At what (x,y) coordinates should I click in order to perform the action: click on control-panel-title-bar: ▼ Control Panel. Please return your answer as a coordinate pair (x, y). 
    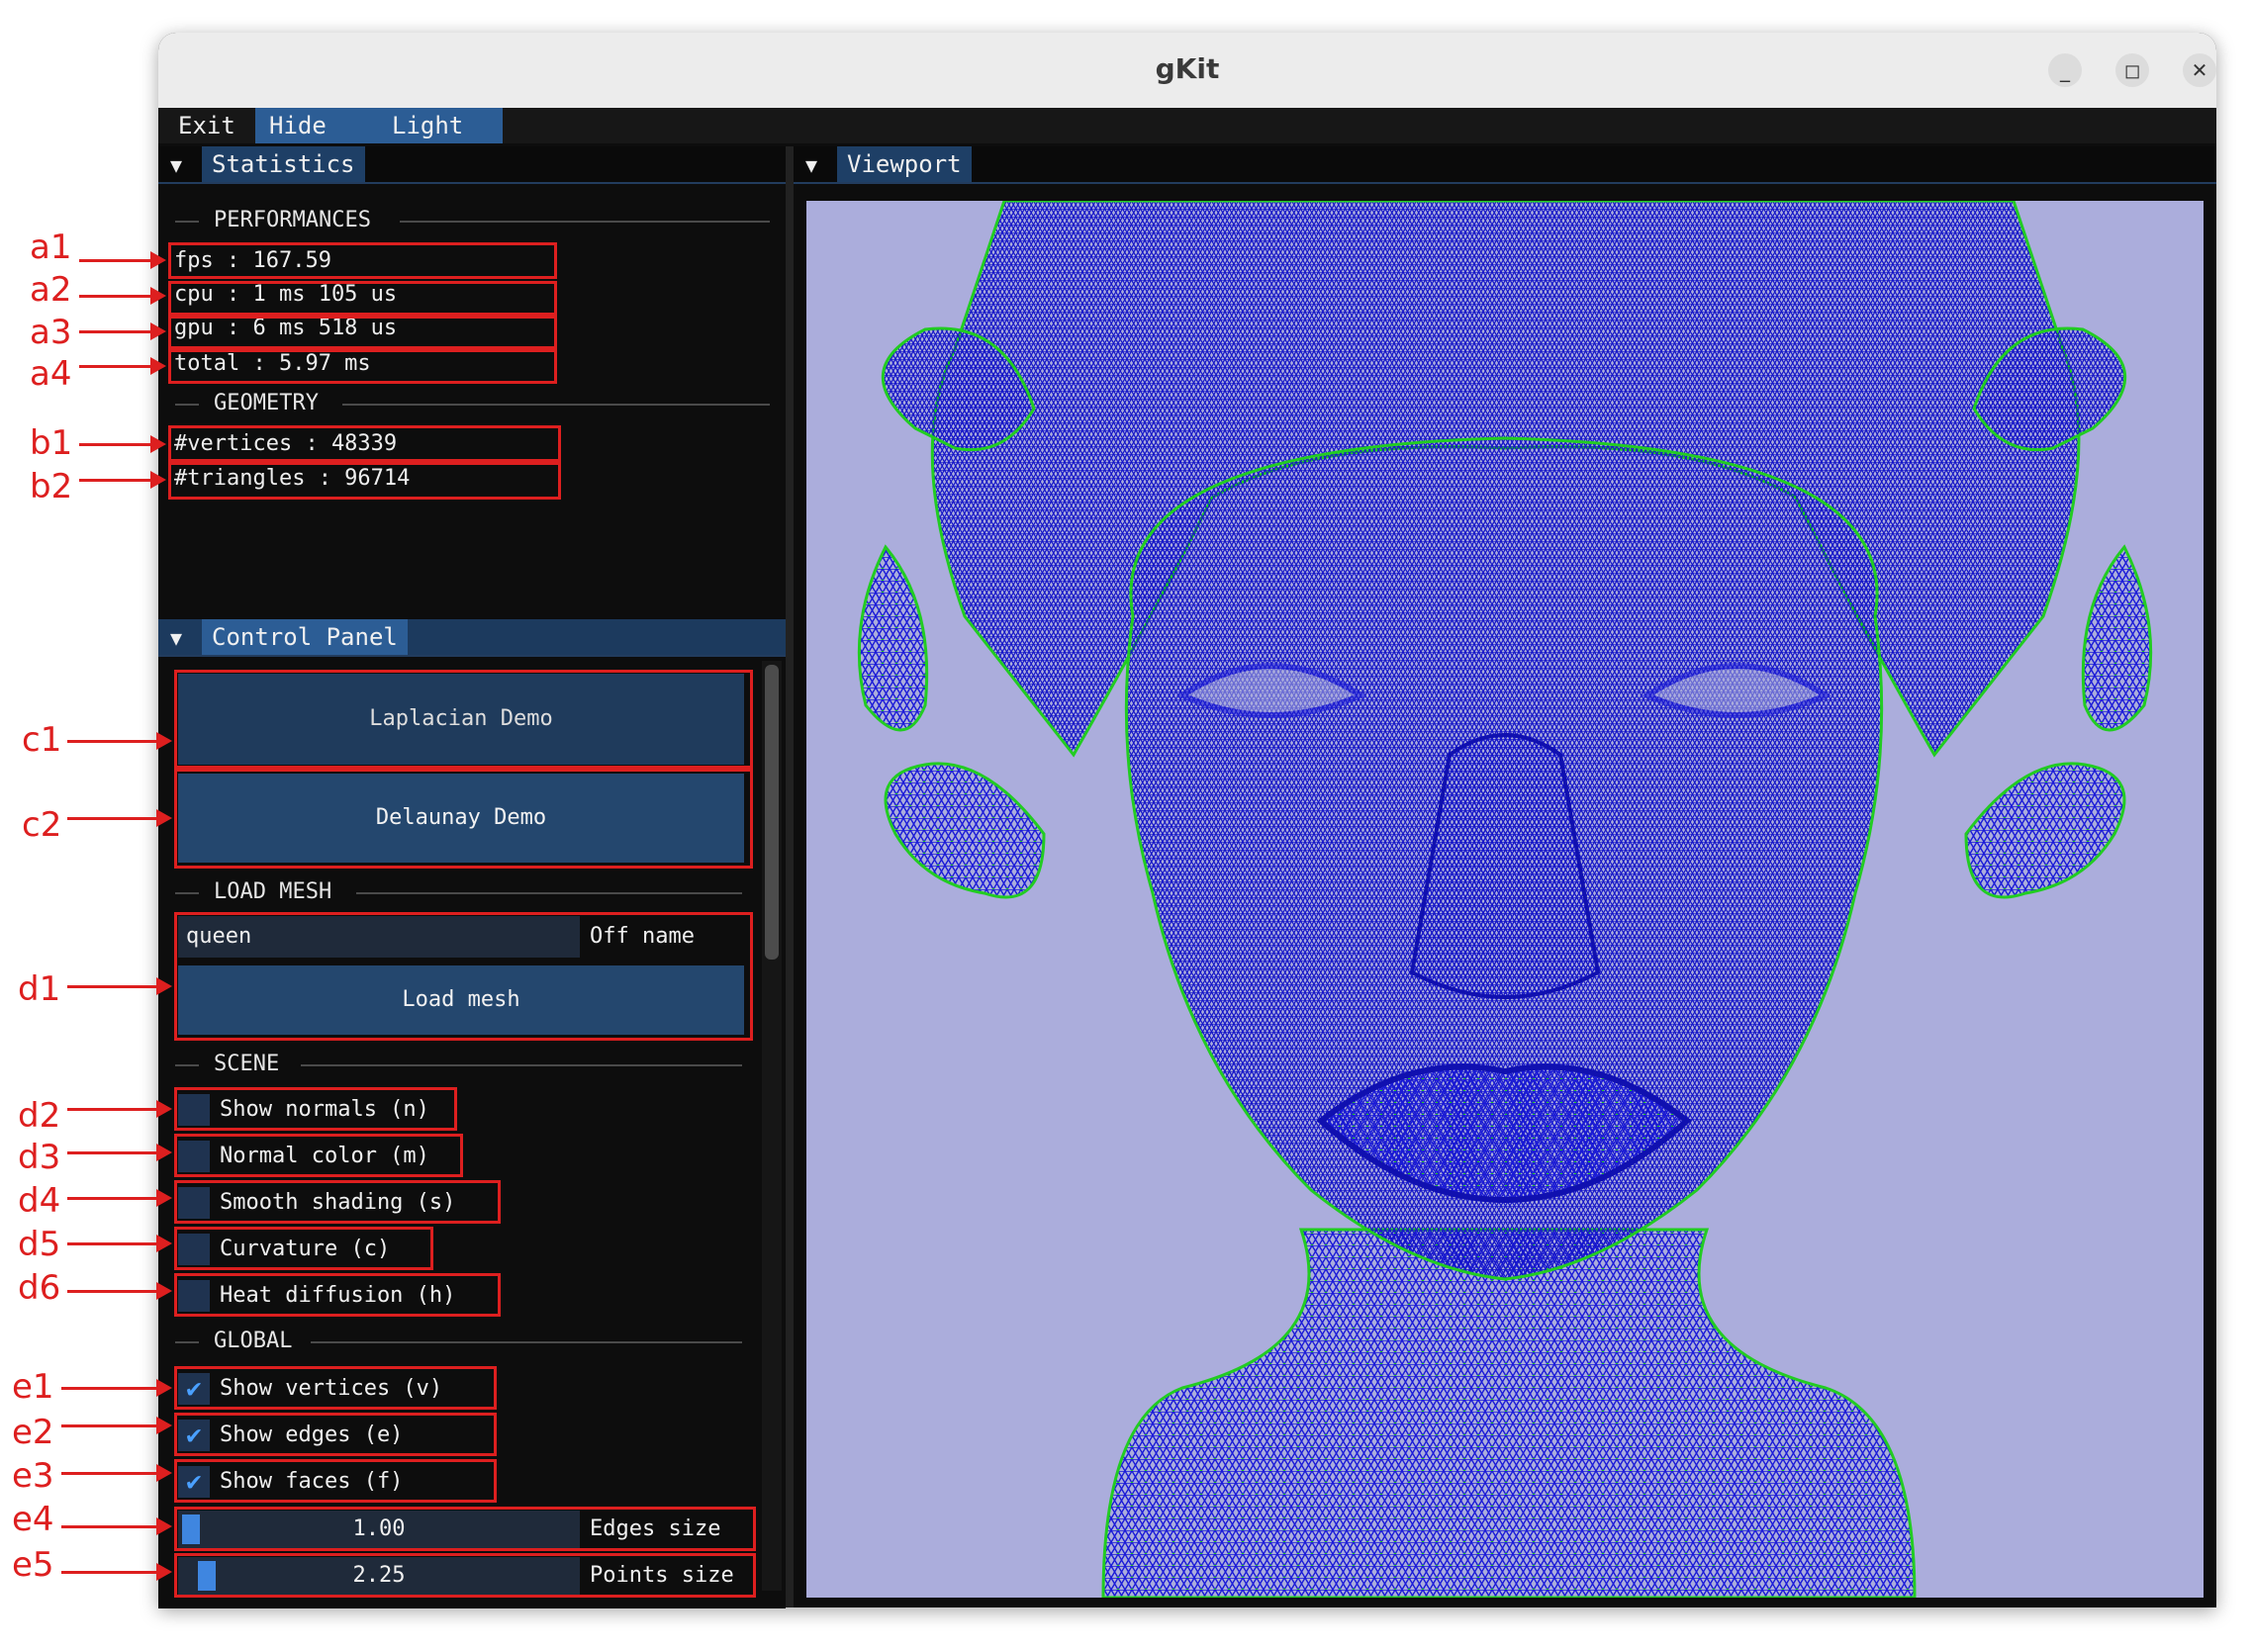
    Looking at the image, I should click on (472, 638).